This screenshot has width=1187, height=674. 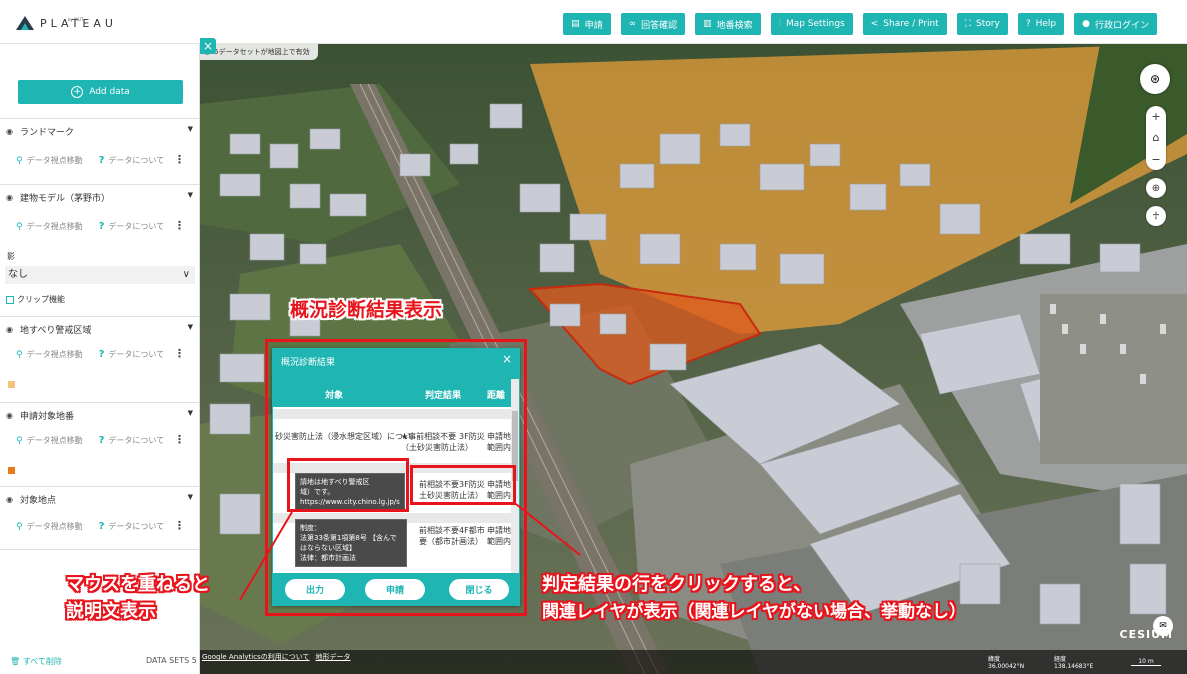 What do you see at coordinates (1156, 216) in the screenshot?
I see `pedestrian-mode-icon: ☥` at bounding box center [1156, 216].